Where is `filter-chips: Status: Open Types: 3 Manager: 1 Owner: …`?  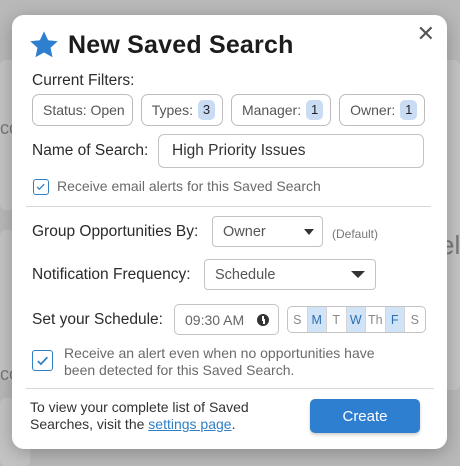
filter-chips: Status: Open Types: 3 Manager: 1 Owner: … is located at coordinates (229, 110).